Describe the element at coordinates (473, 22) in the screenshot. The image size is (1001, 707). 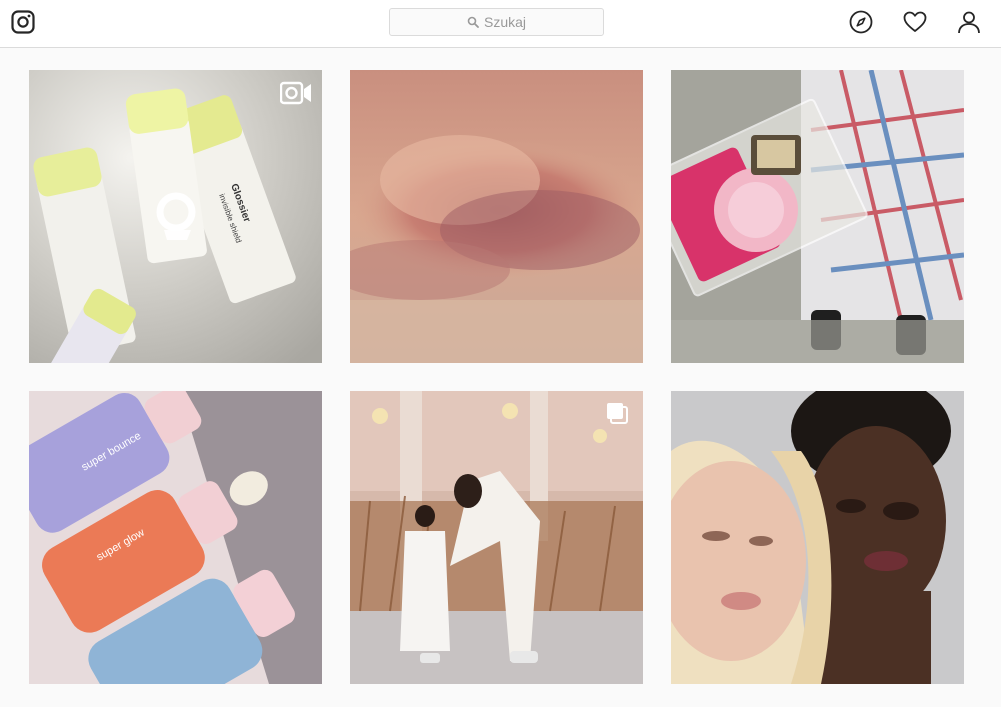
I see `search-icon` at that location.